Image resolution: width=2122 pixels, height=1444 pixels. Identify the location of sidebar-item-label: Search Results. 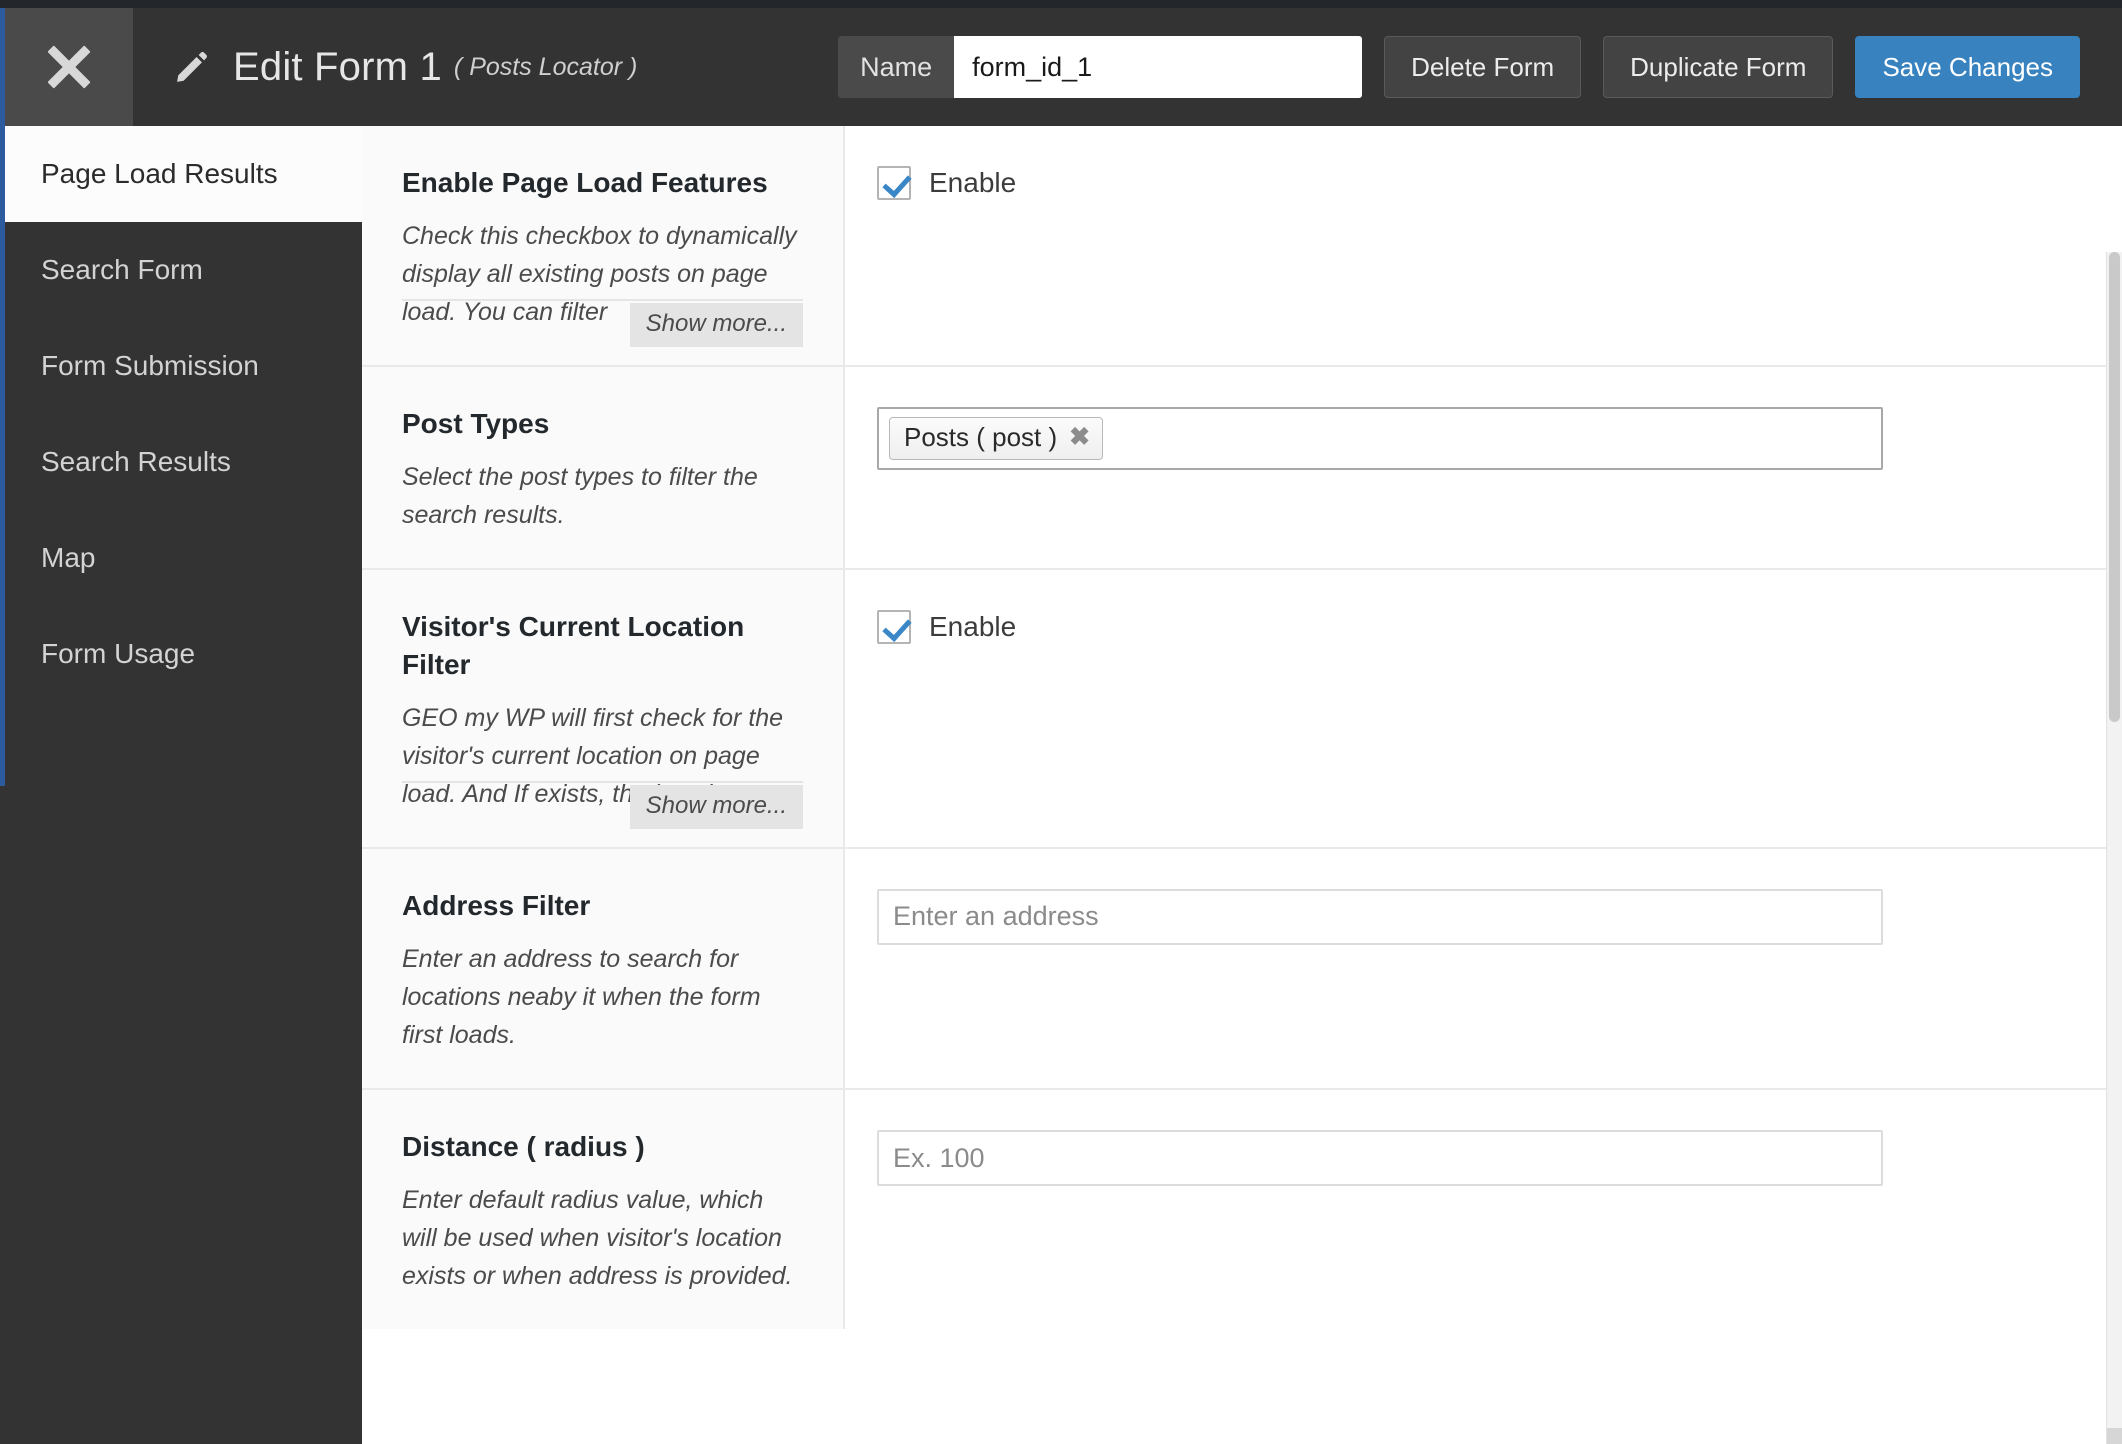
(136, 461).